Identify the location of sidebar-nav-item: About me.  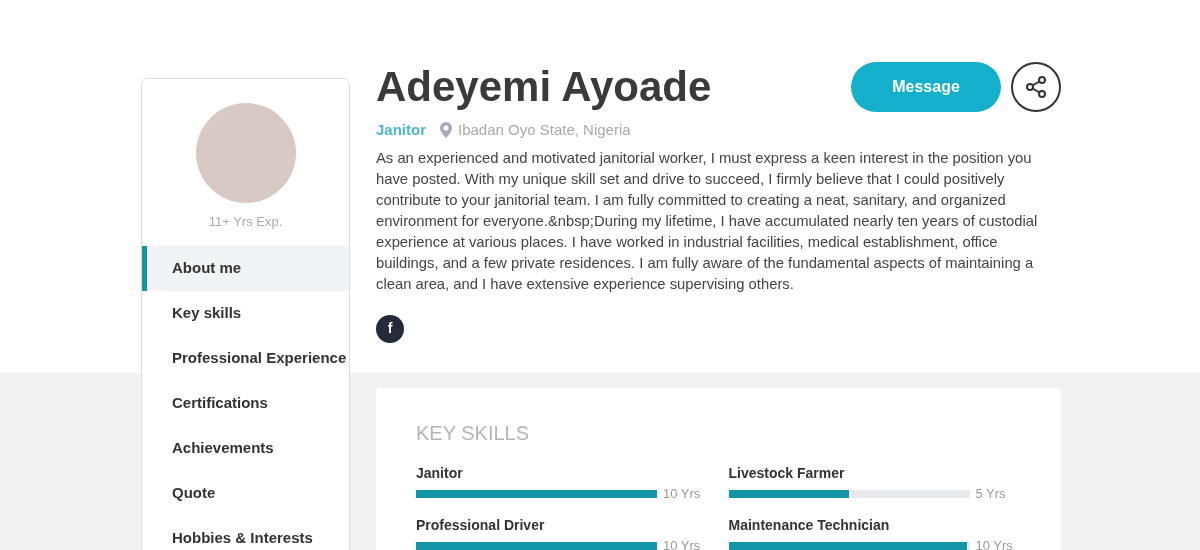
(245, 268).